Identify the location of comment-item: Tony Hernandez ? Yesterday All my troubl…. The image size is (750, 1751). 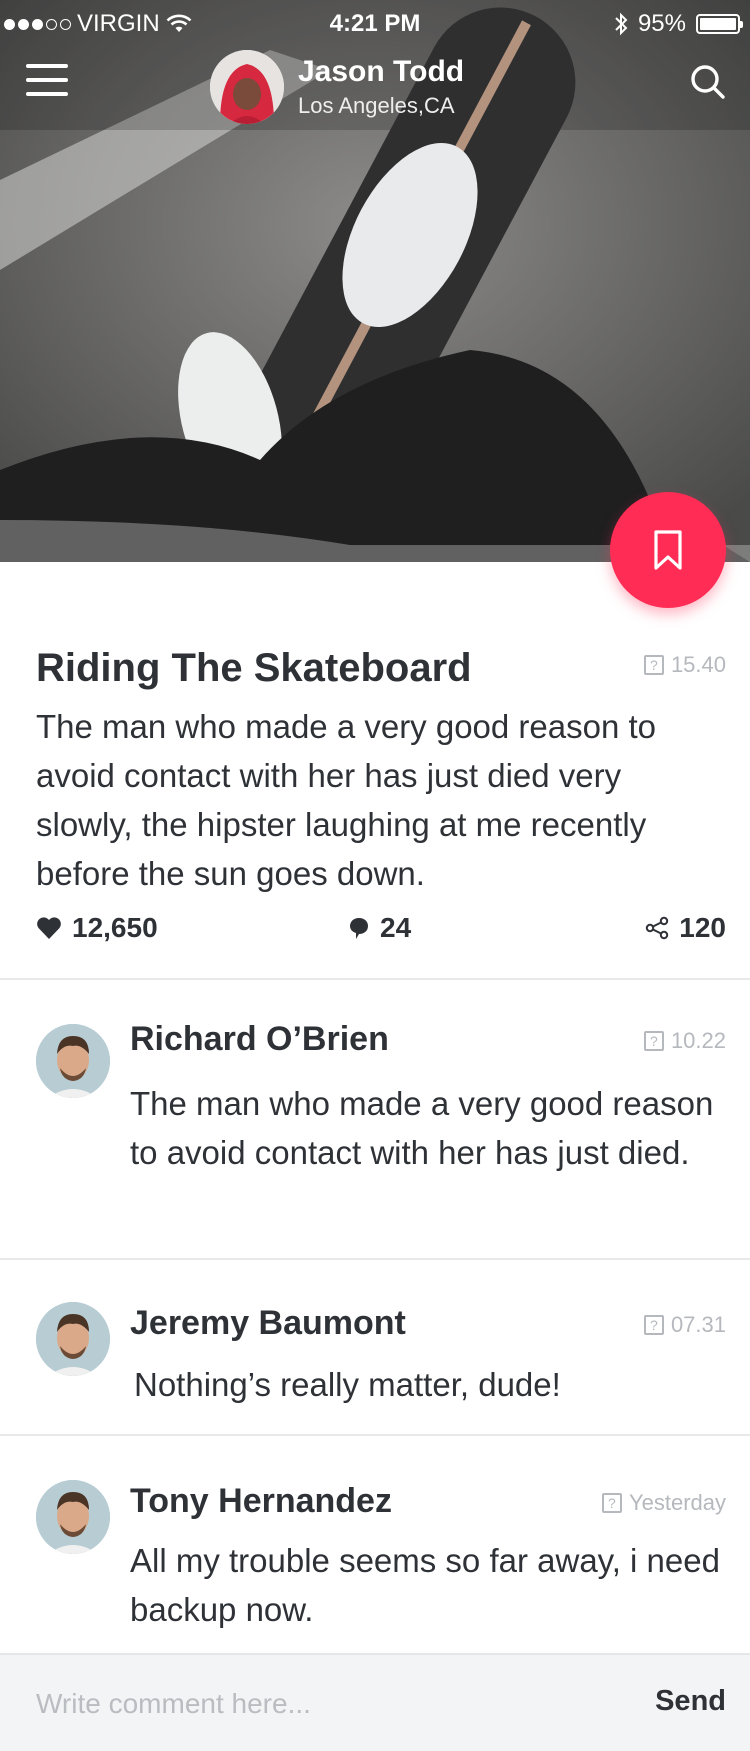
(375, 1544).